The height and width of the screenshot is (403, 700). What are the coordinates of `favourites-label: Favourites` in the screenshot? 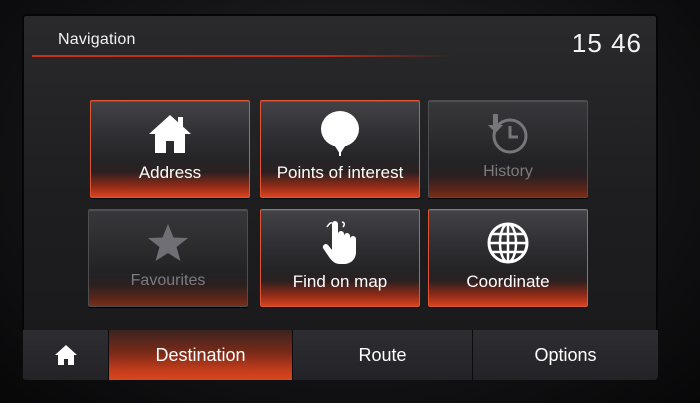 It's located at (168, 280).